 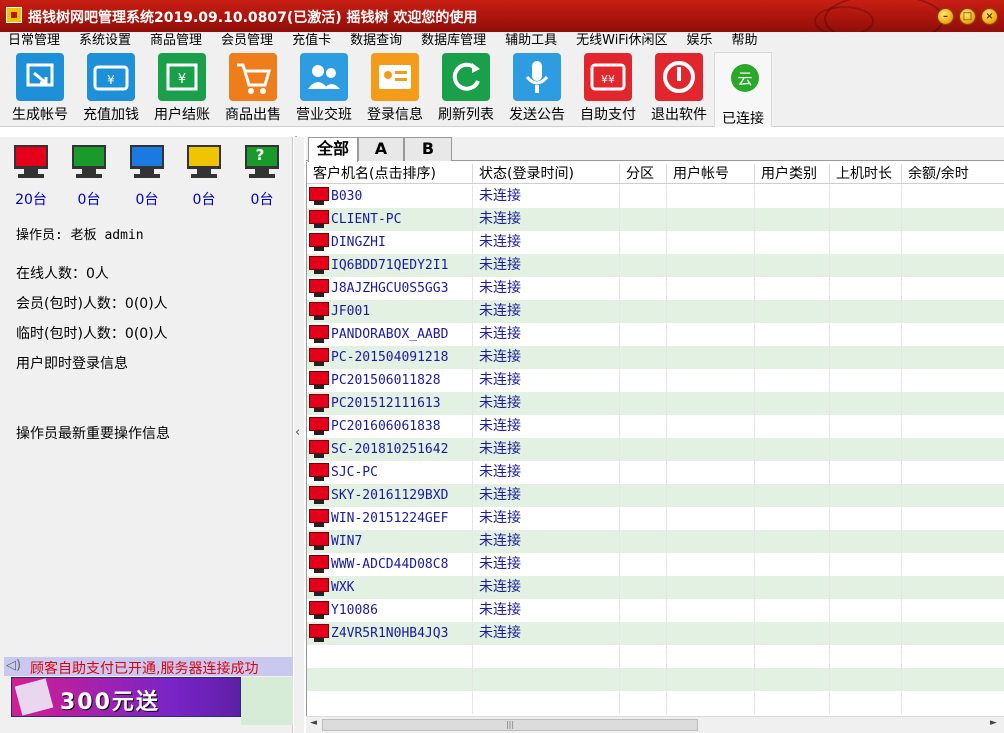 I want to click on table-row: PC-201504091218 未连接, so click(x=655, y=357).